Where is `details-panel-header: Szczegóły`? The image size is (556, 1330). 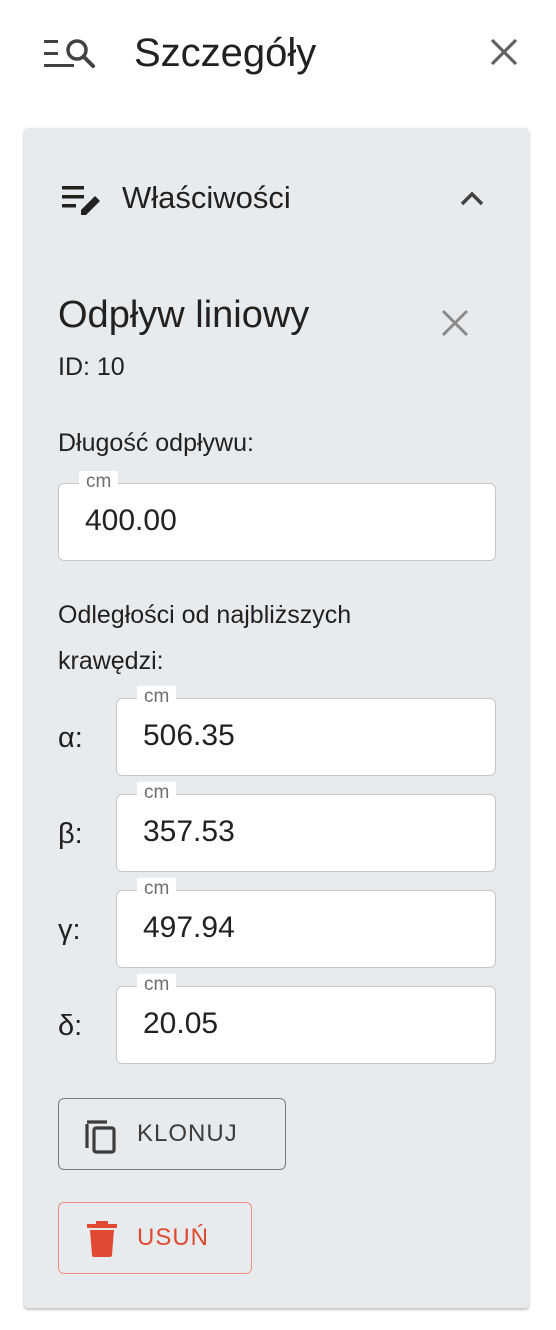 details-panel-header: Szczegóły is located at coordinates (278, 55).